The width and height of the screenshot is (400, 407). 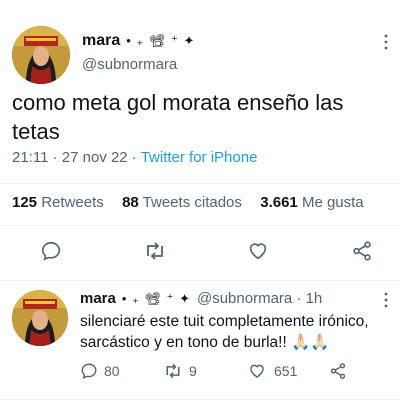 What do you see at coordinates (72, 202) in the screenshot?
I see `retweets-label: Retweets` at bounding box center [72, 202].